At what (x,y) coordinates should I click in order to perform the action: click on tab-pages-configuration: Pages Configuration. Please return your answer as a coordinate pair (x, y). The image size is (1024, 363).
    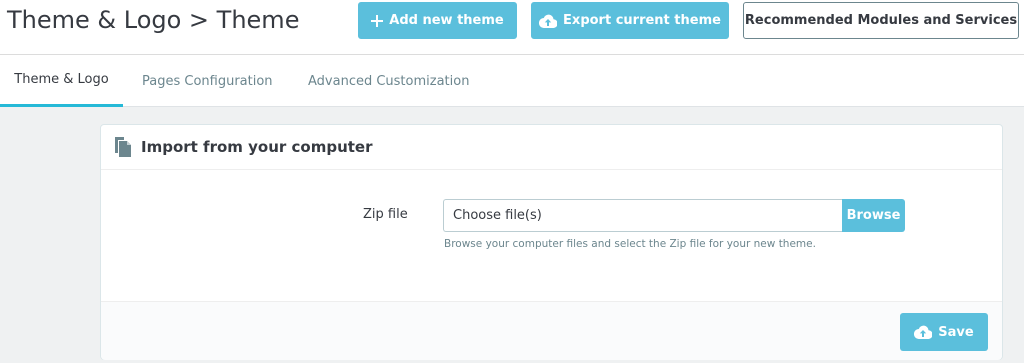
    Looking at the image, I should click on (207, 81).